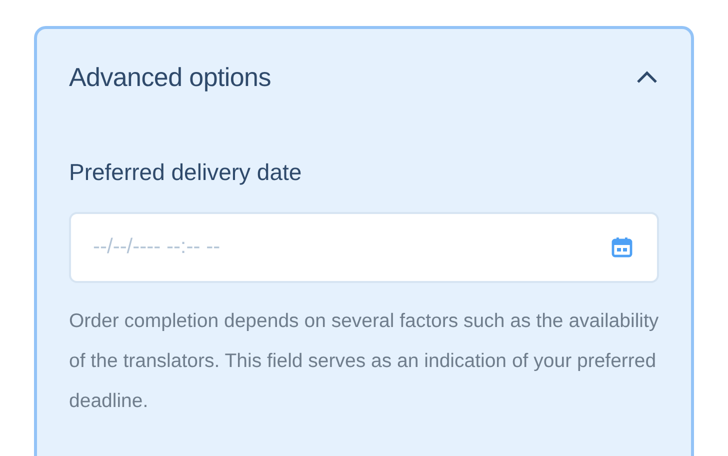 The width and height of the screenshot is (728, 456). I want to click on date-field: --/--/---- --:-- --, so click(364, 247).